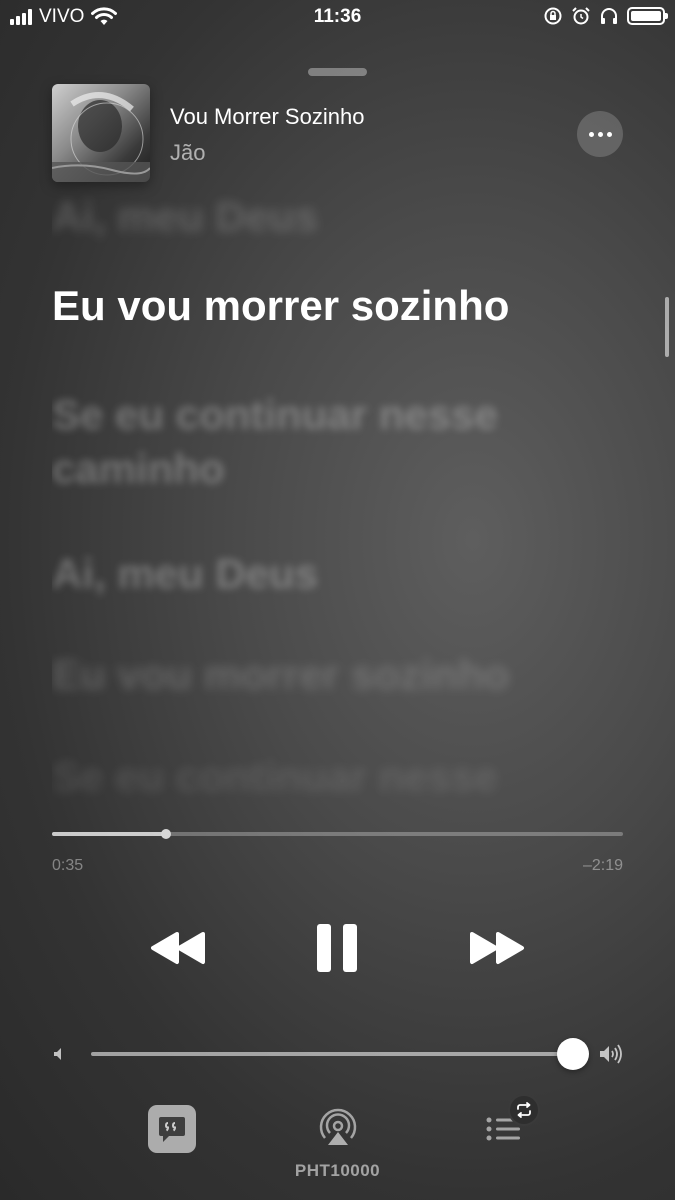 The width and height of the screenshot is (675, 1200). I want to click on pause-button, so click(337, 948).